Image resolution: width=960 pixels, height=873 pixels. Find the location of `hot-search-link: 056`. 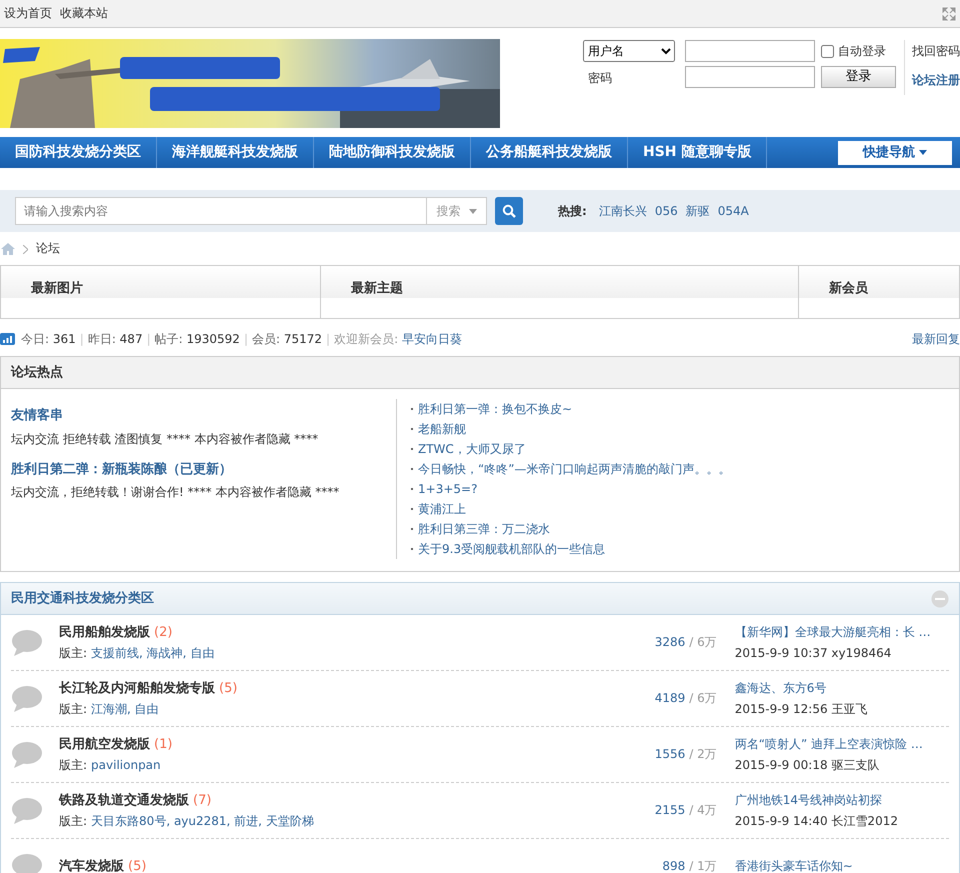

hot-search-link: 056 is located at coordinates (666, 211).